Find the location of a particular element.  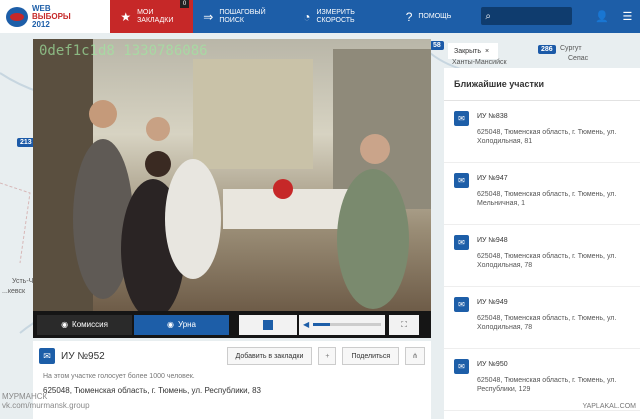

close-panel-tab: Закрыть × is located at coordinates (473, 51).